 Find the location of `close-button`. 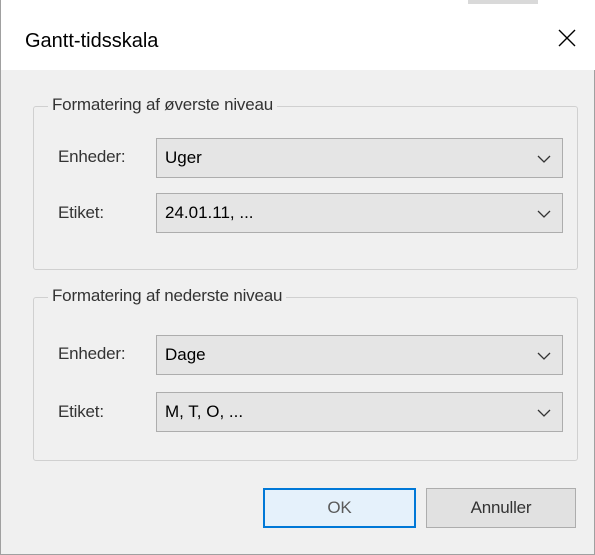

close-button is located at coordinates (566, 38).